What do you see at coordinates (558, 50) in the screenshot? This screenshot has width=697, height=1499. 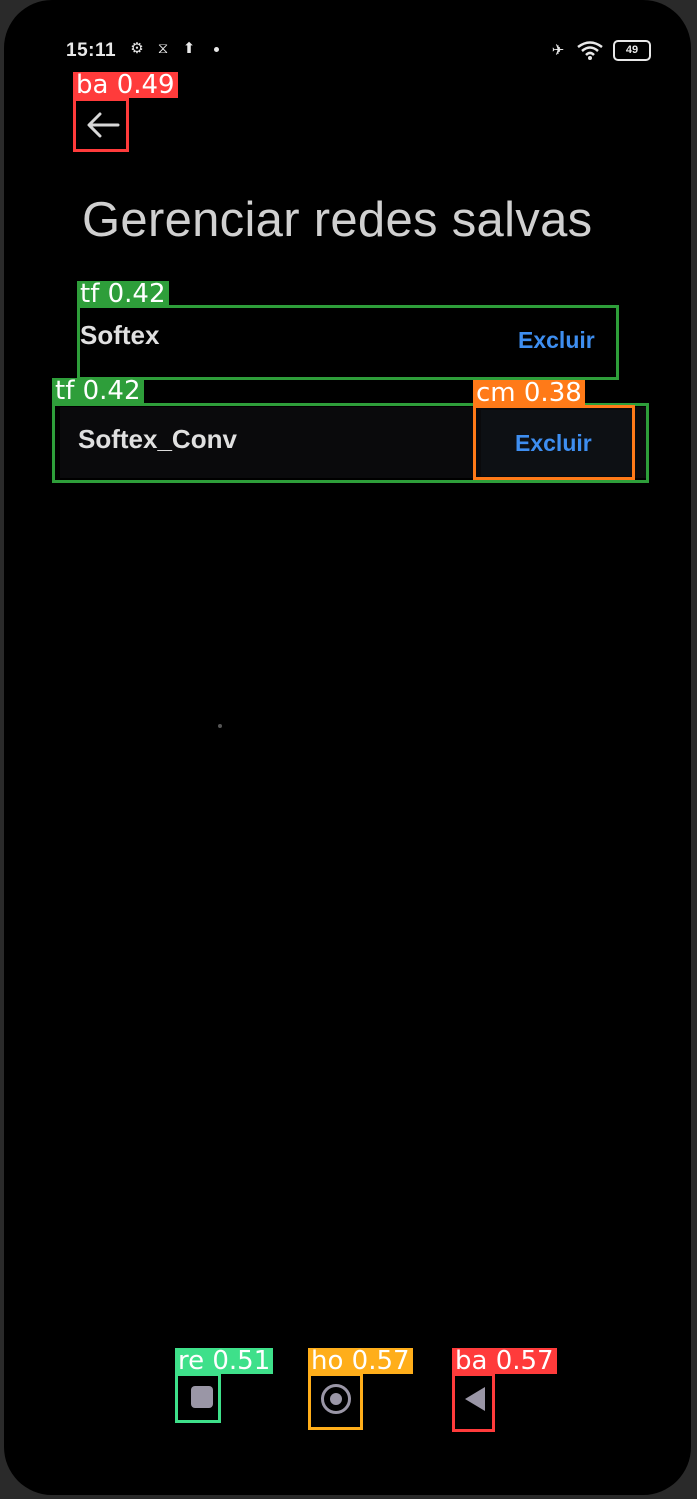 I see `airplane-icon: ✈` at bounding box center [558, 50].